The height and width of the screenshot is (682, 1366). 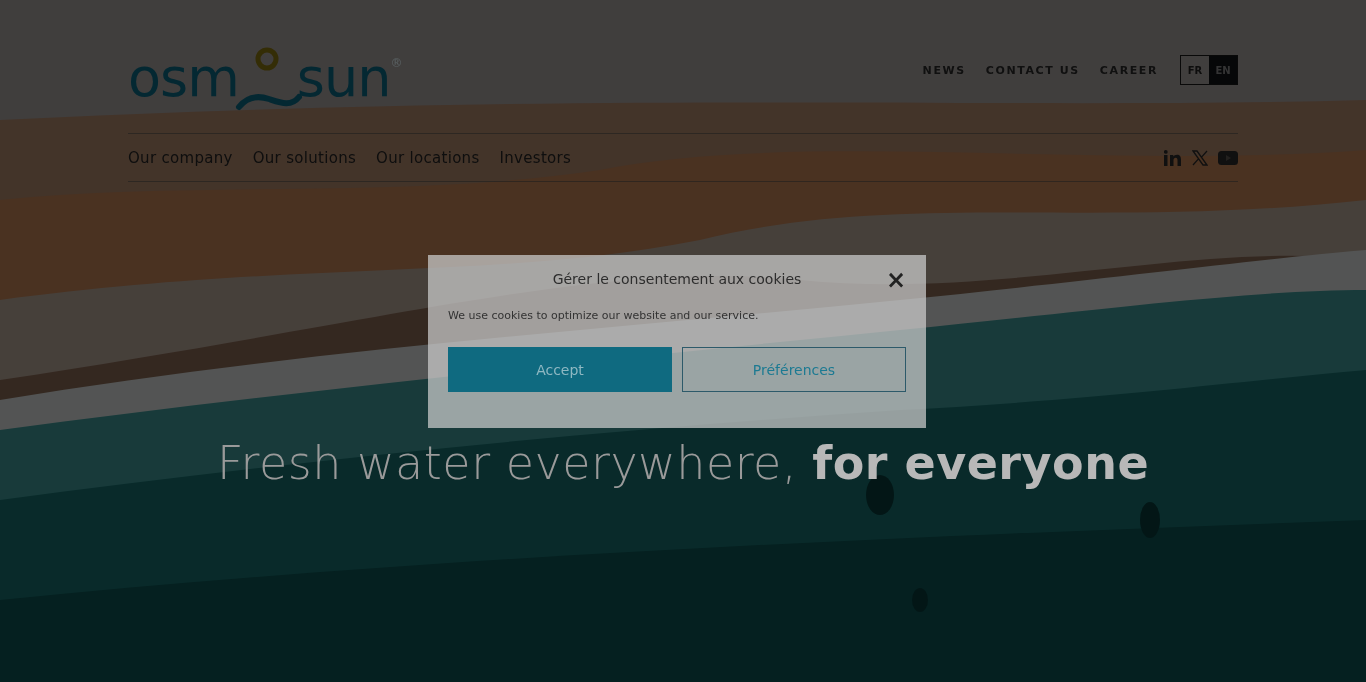 I want to click on hero-heading: Fresh water everywhere, for everyone, so click(x=683, y=463).